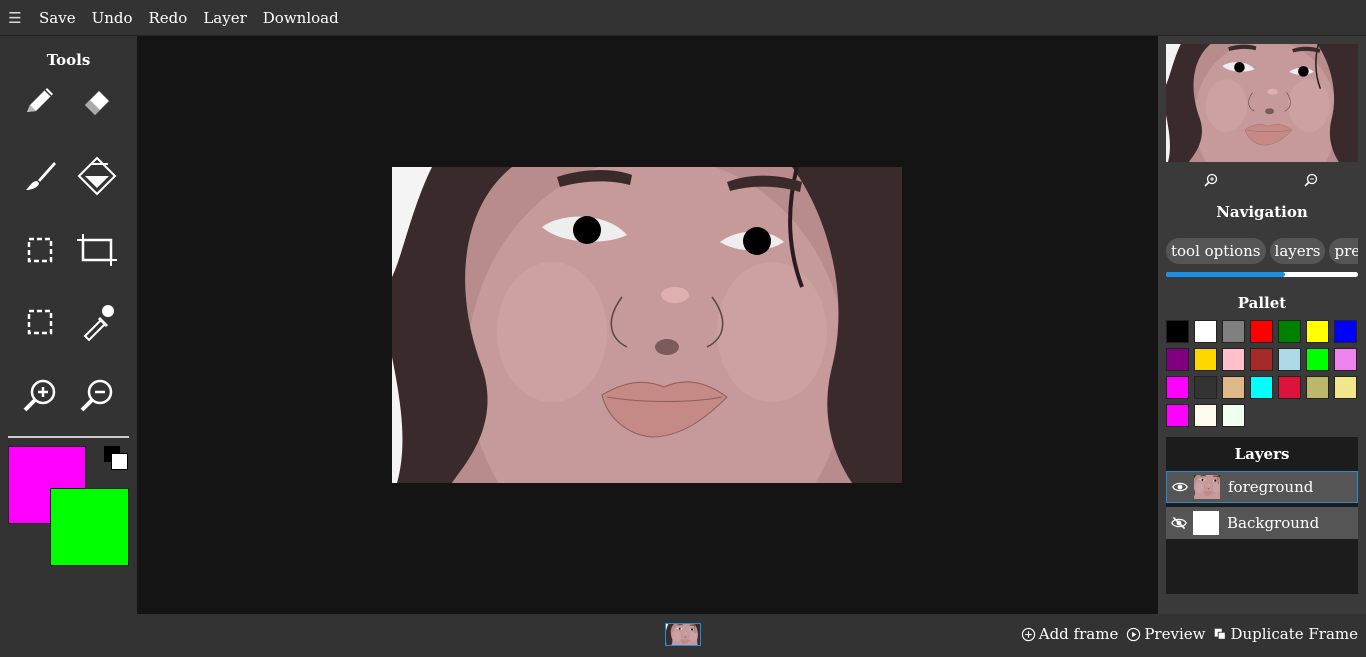  I want to click on tools-panel: Tools, so click(68, 325).